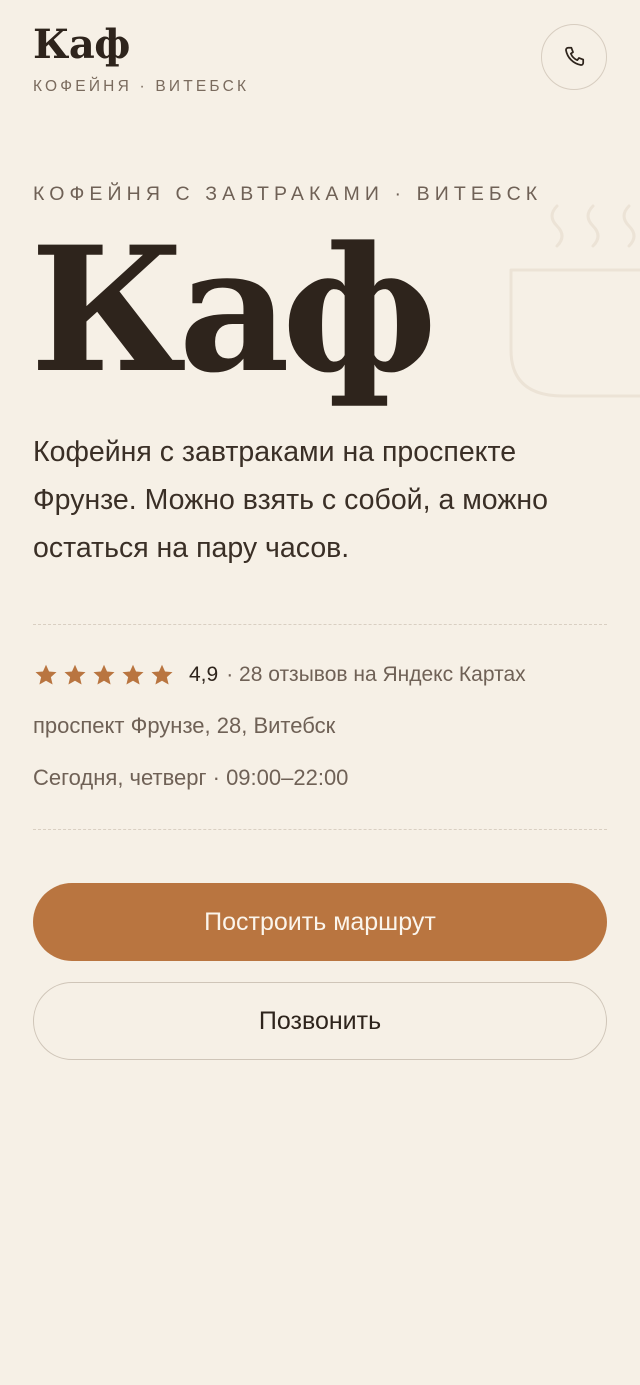 The image size is (640, 1385). I want to click on hero-title: Каф, so click(233, 309).